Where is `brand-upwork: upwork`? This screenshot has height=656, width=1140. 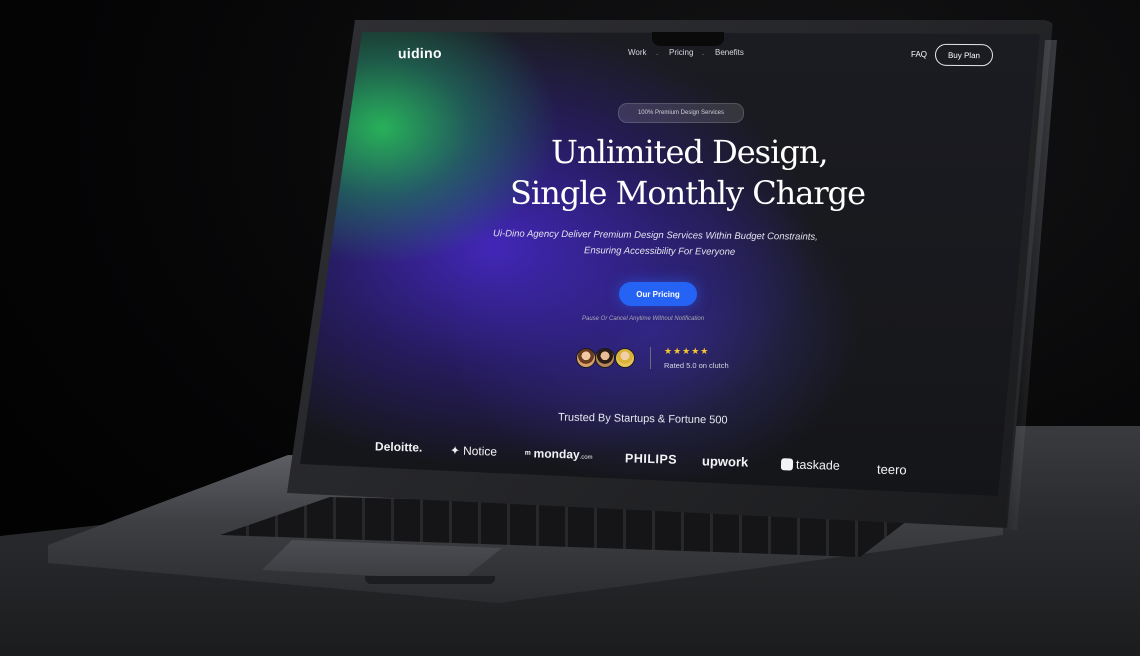
brand-upwork: upwork is located at coordinates (725, 461).